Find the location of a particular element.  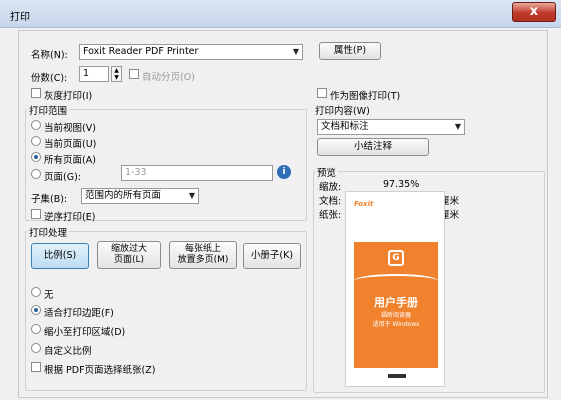

tab-multiple-pages: 每张纸上 放置多页(M) is located at coordinates (203, 255).